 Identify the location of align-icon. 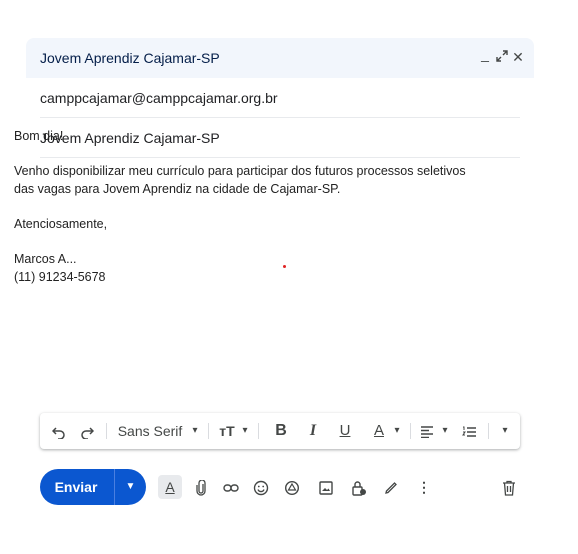
(427, 431).